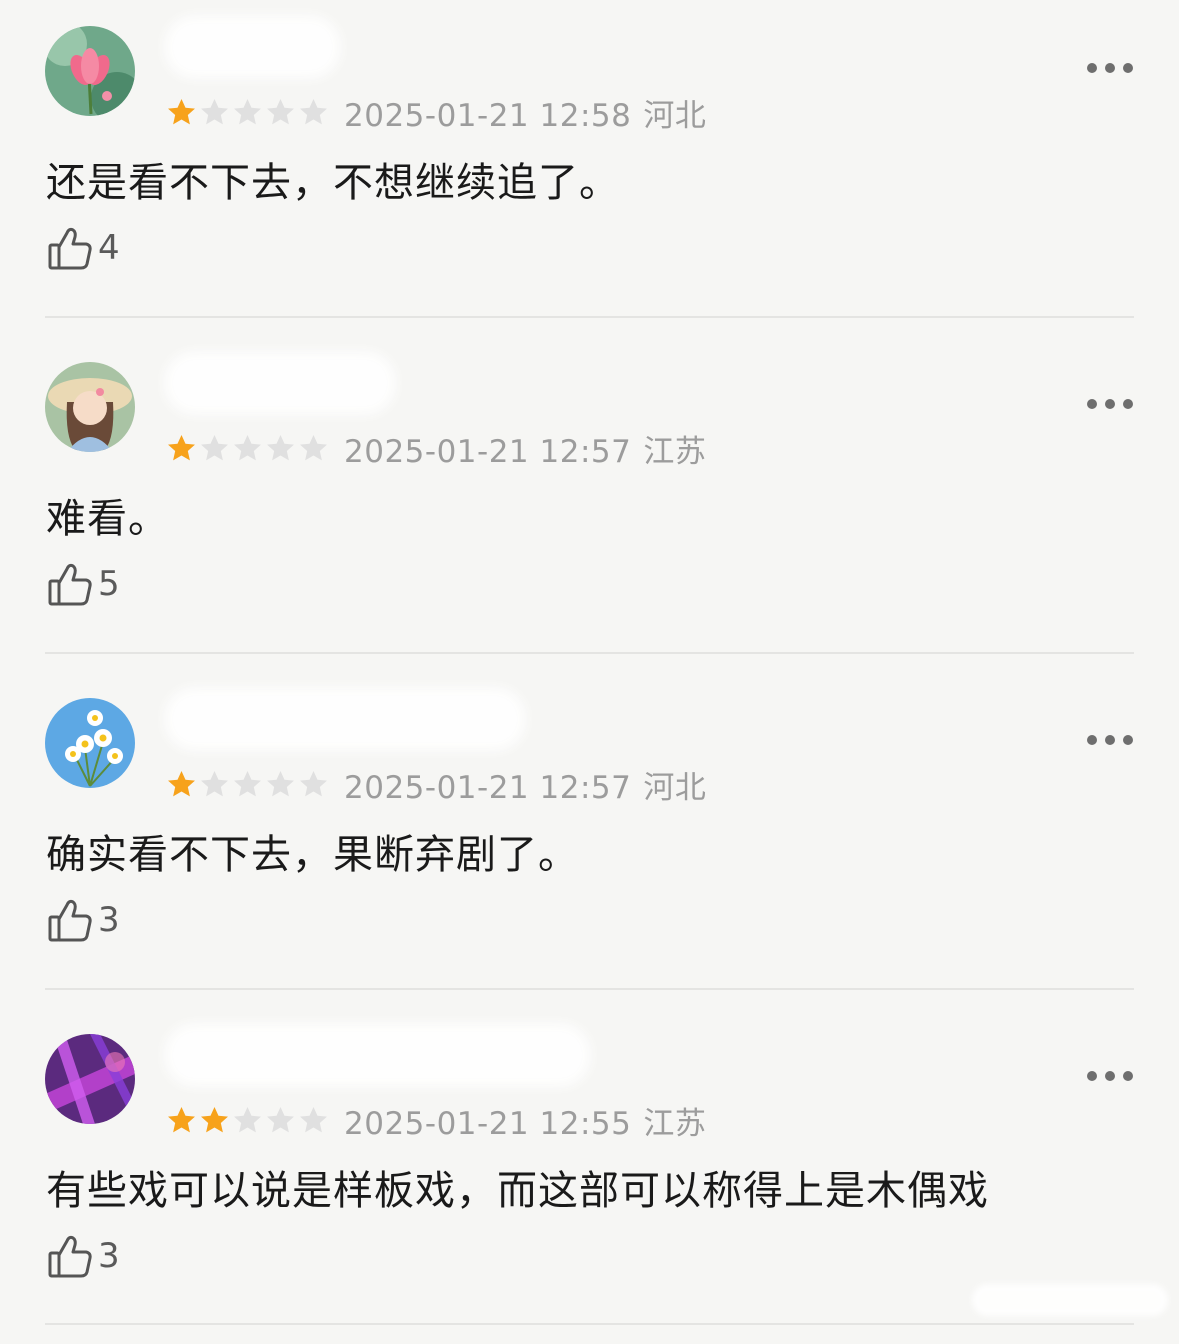 Image resolution: width=1179 pixels, height=1344 pixels. Describe the element at coordinates (109, 248) in the screenshot. I see `like-count: 4` at that location.